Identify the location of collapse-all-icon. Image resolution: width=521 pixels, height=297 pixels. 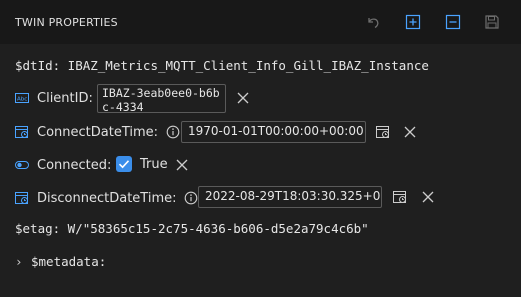
(453, 22).